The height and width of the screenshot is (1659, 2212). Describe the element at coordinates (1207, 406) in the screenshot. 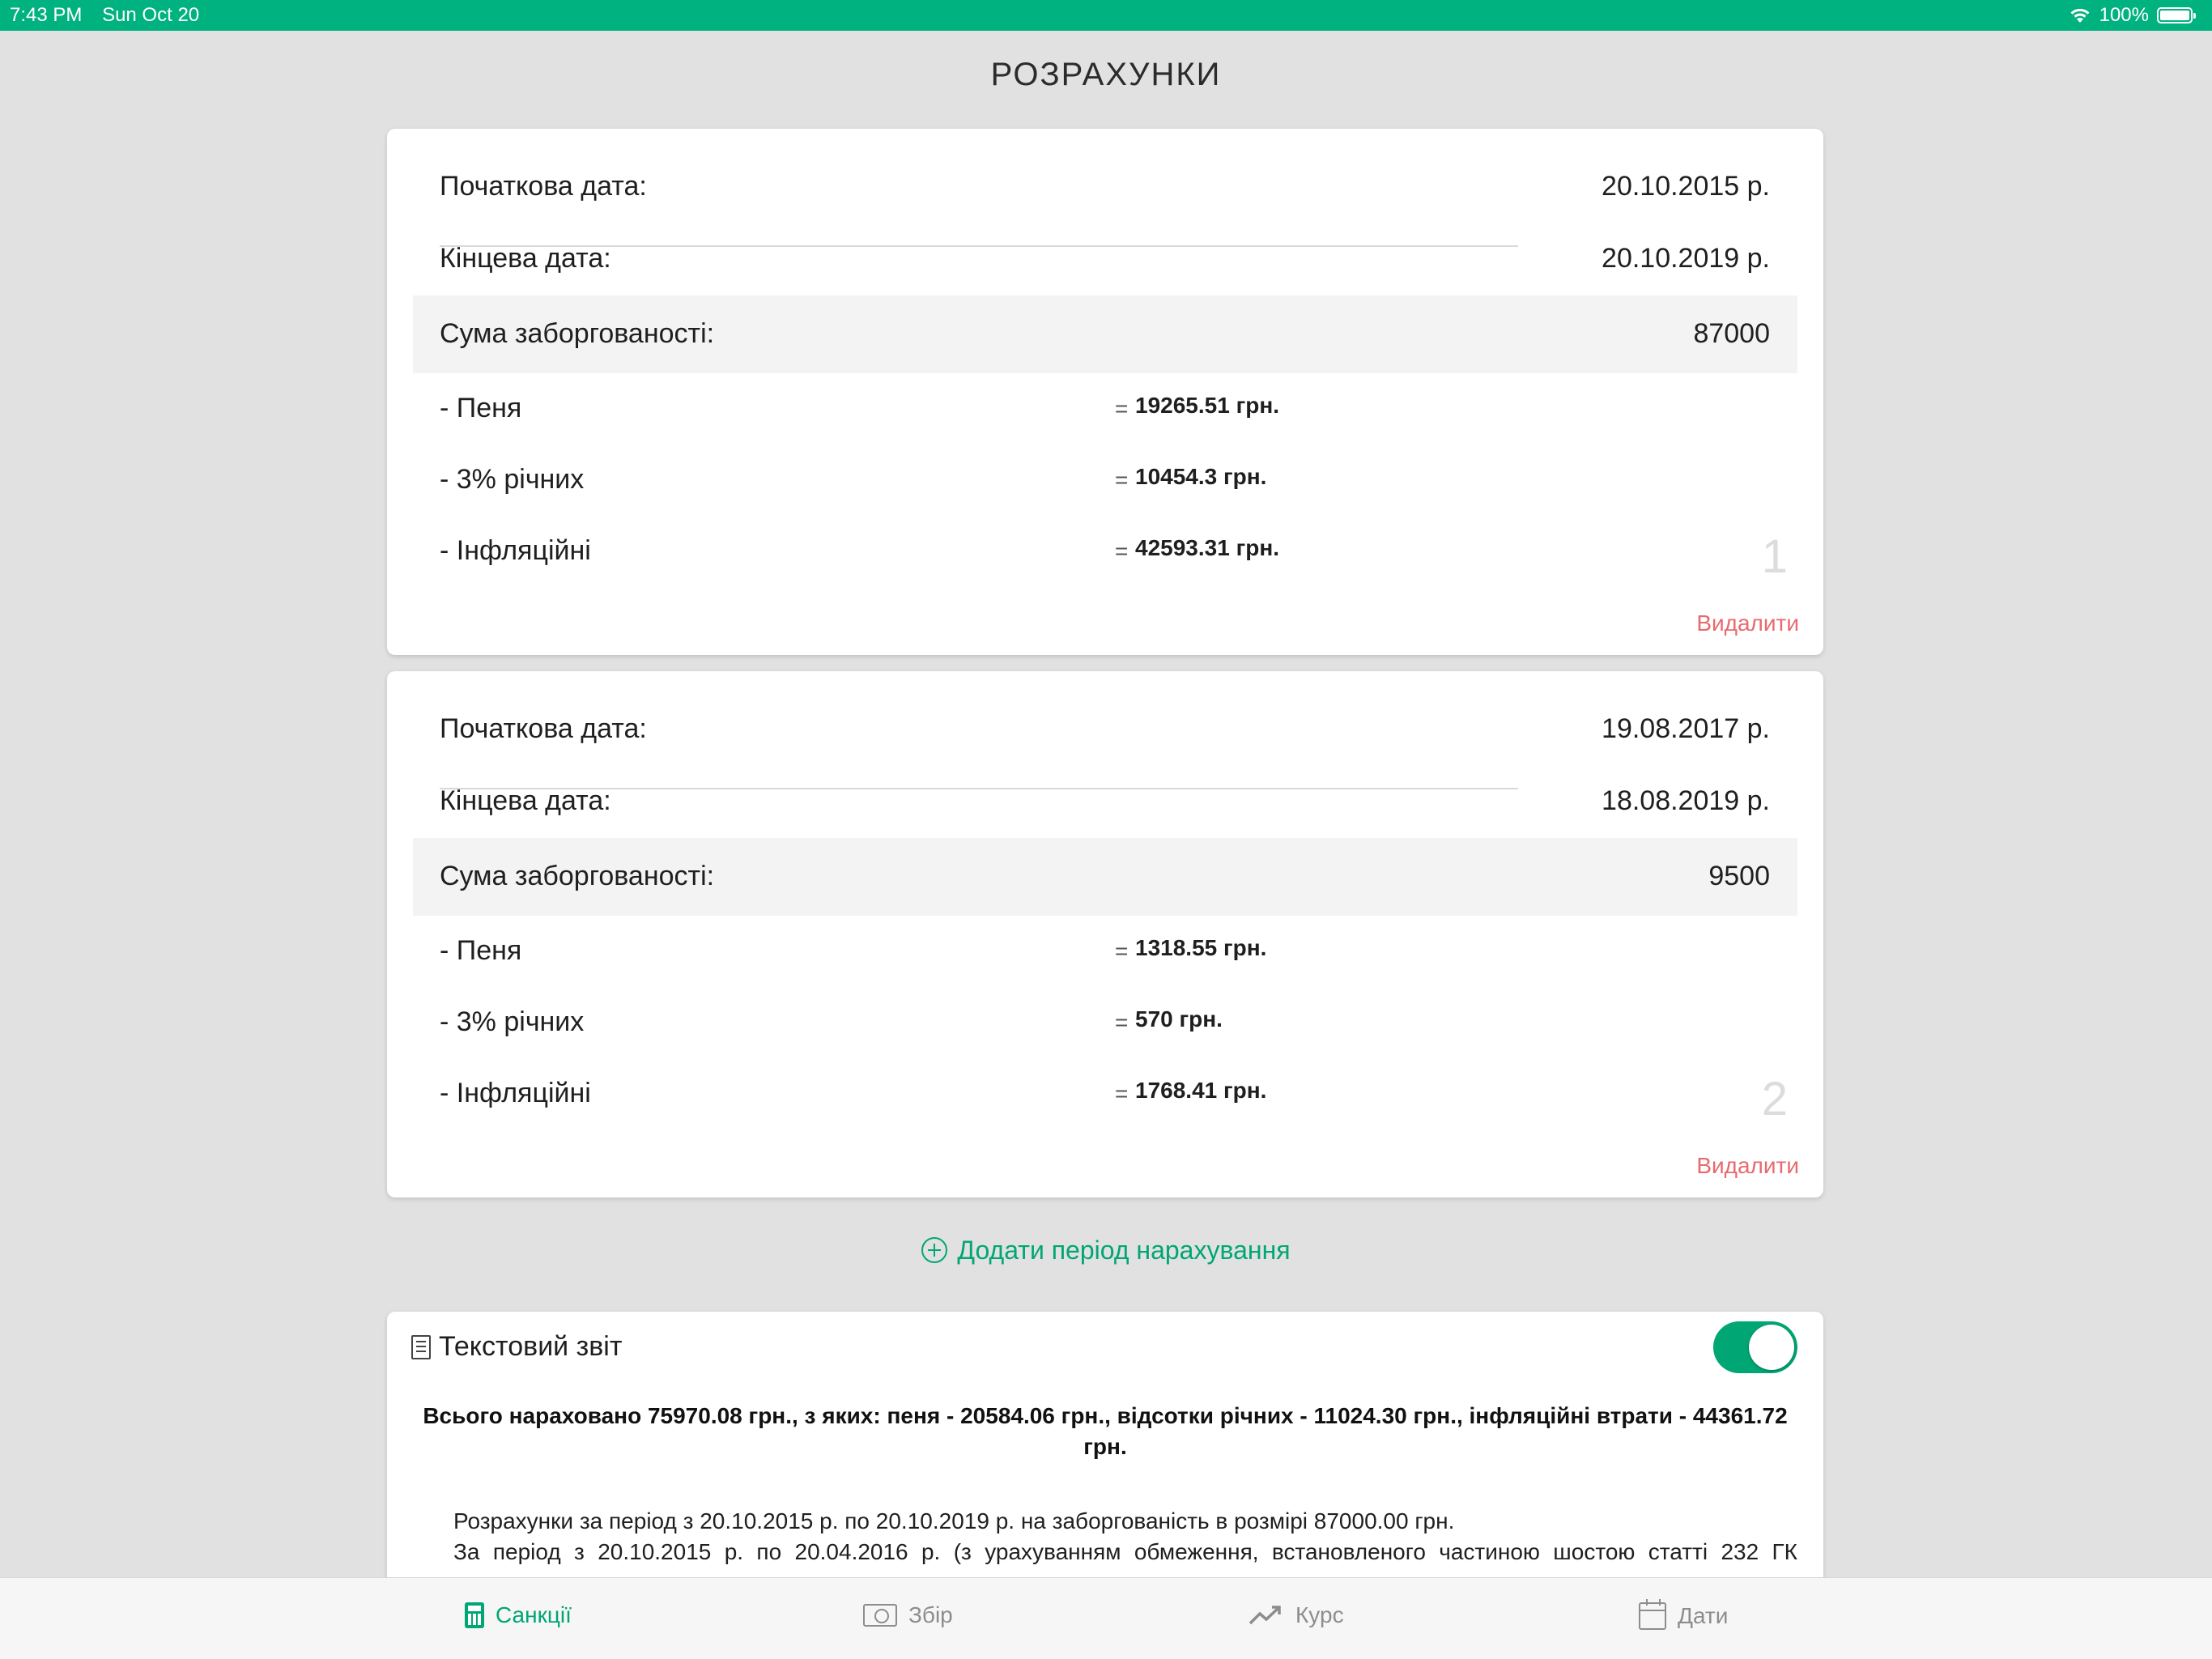

I see `penalty-value: 19265.51 грн.` at that location.